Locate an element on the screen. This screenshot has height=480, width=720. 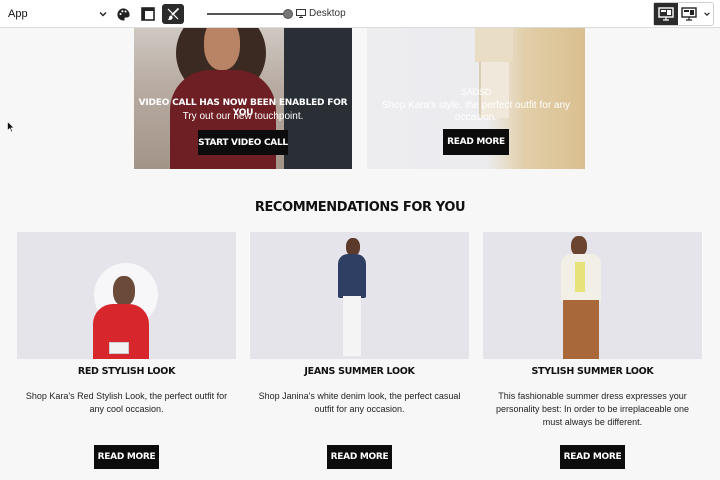
mobile-layout-icon is located at coordinates (690, 14).